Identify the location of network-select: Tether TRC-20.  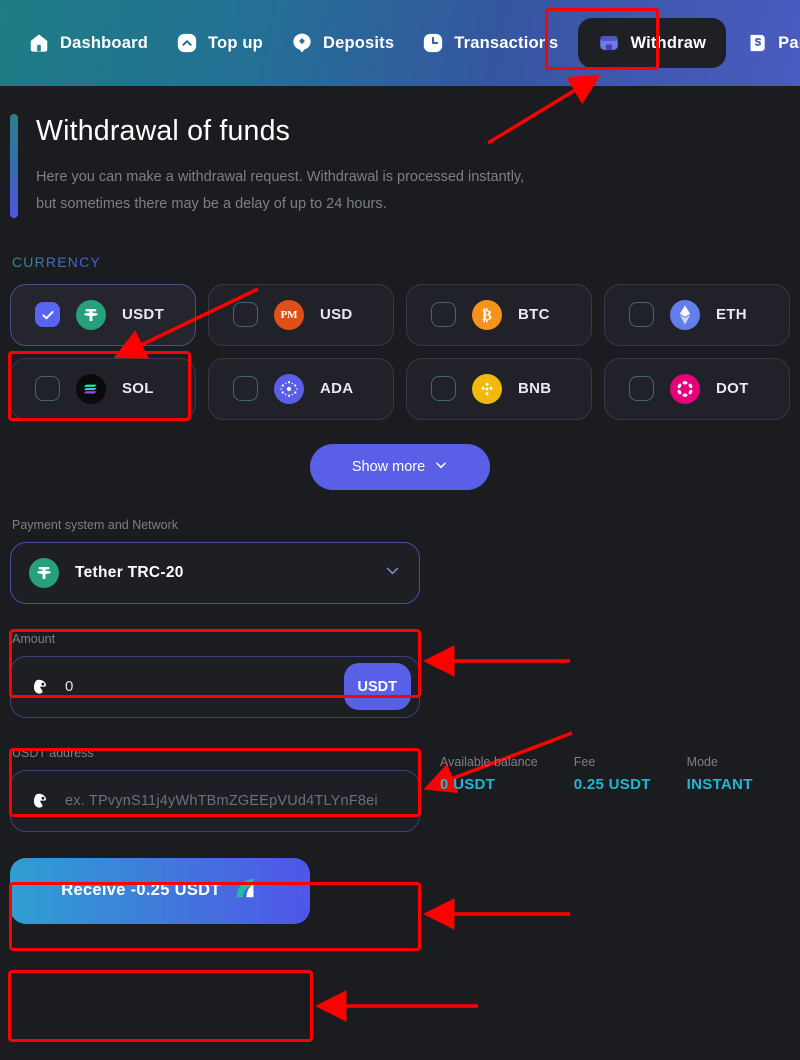
(215, 572).